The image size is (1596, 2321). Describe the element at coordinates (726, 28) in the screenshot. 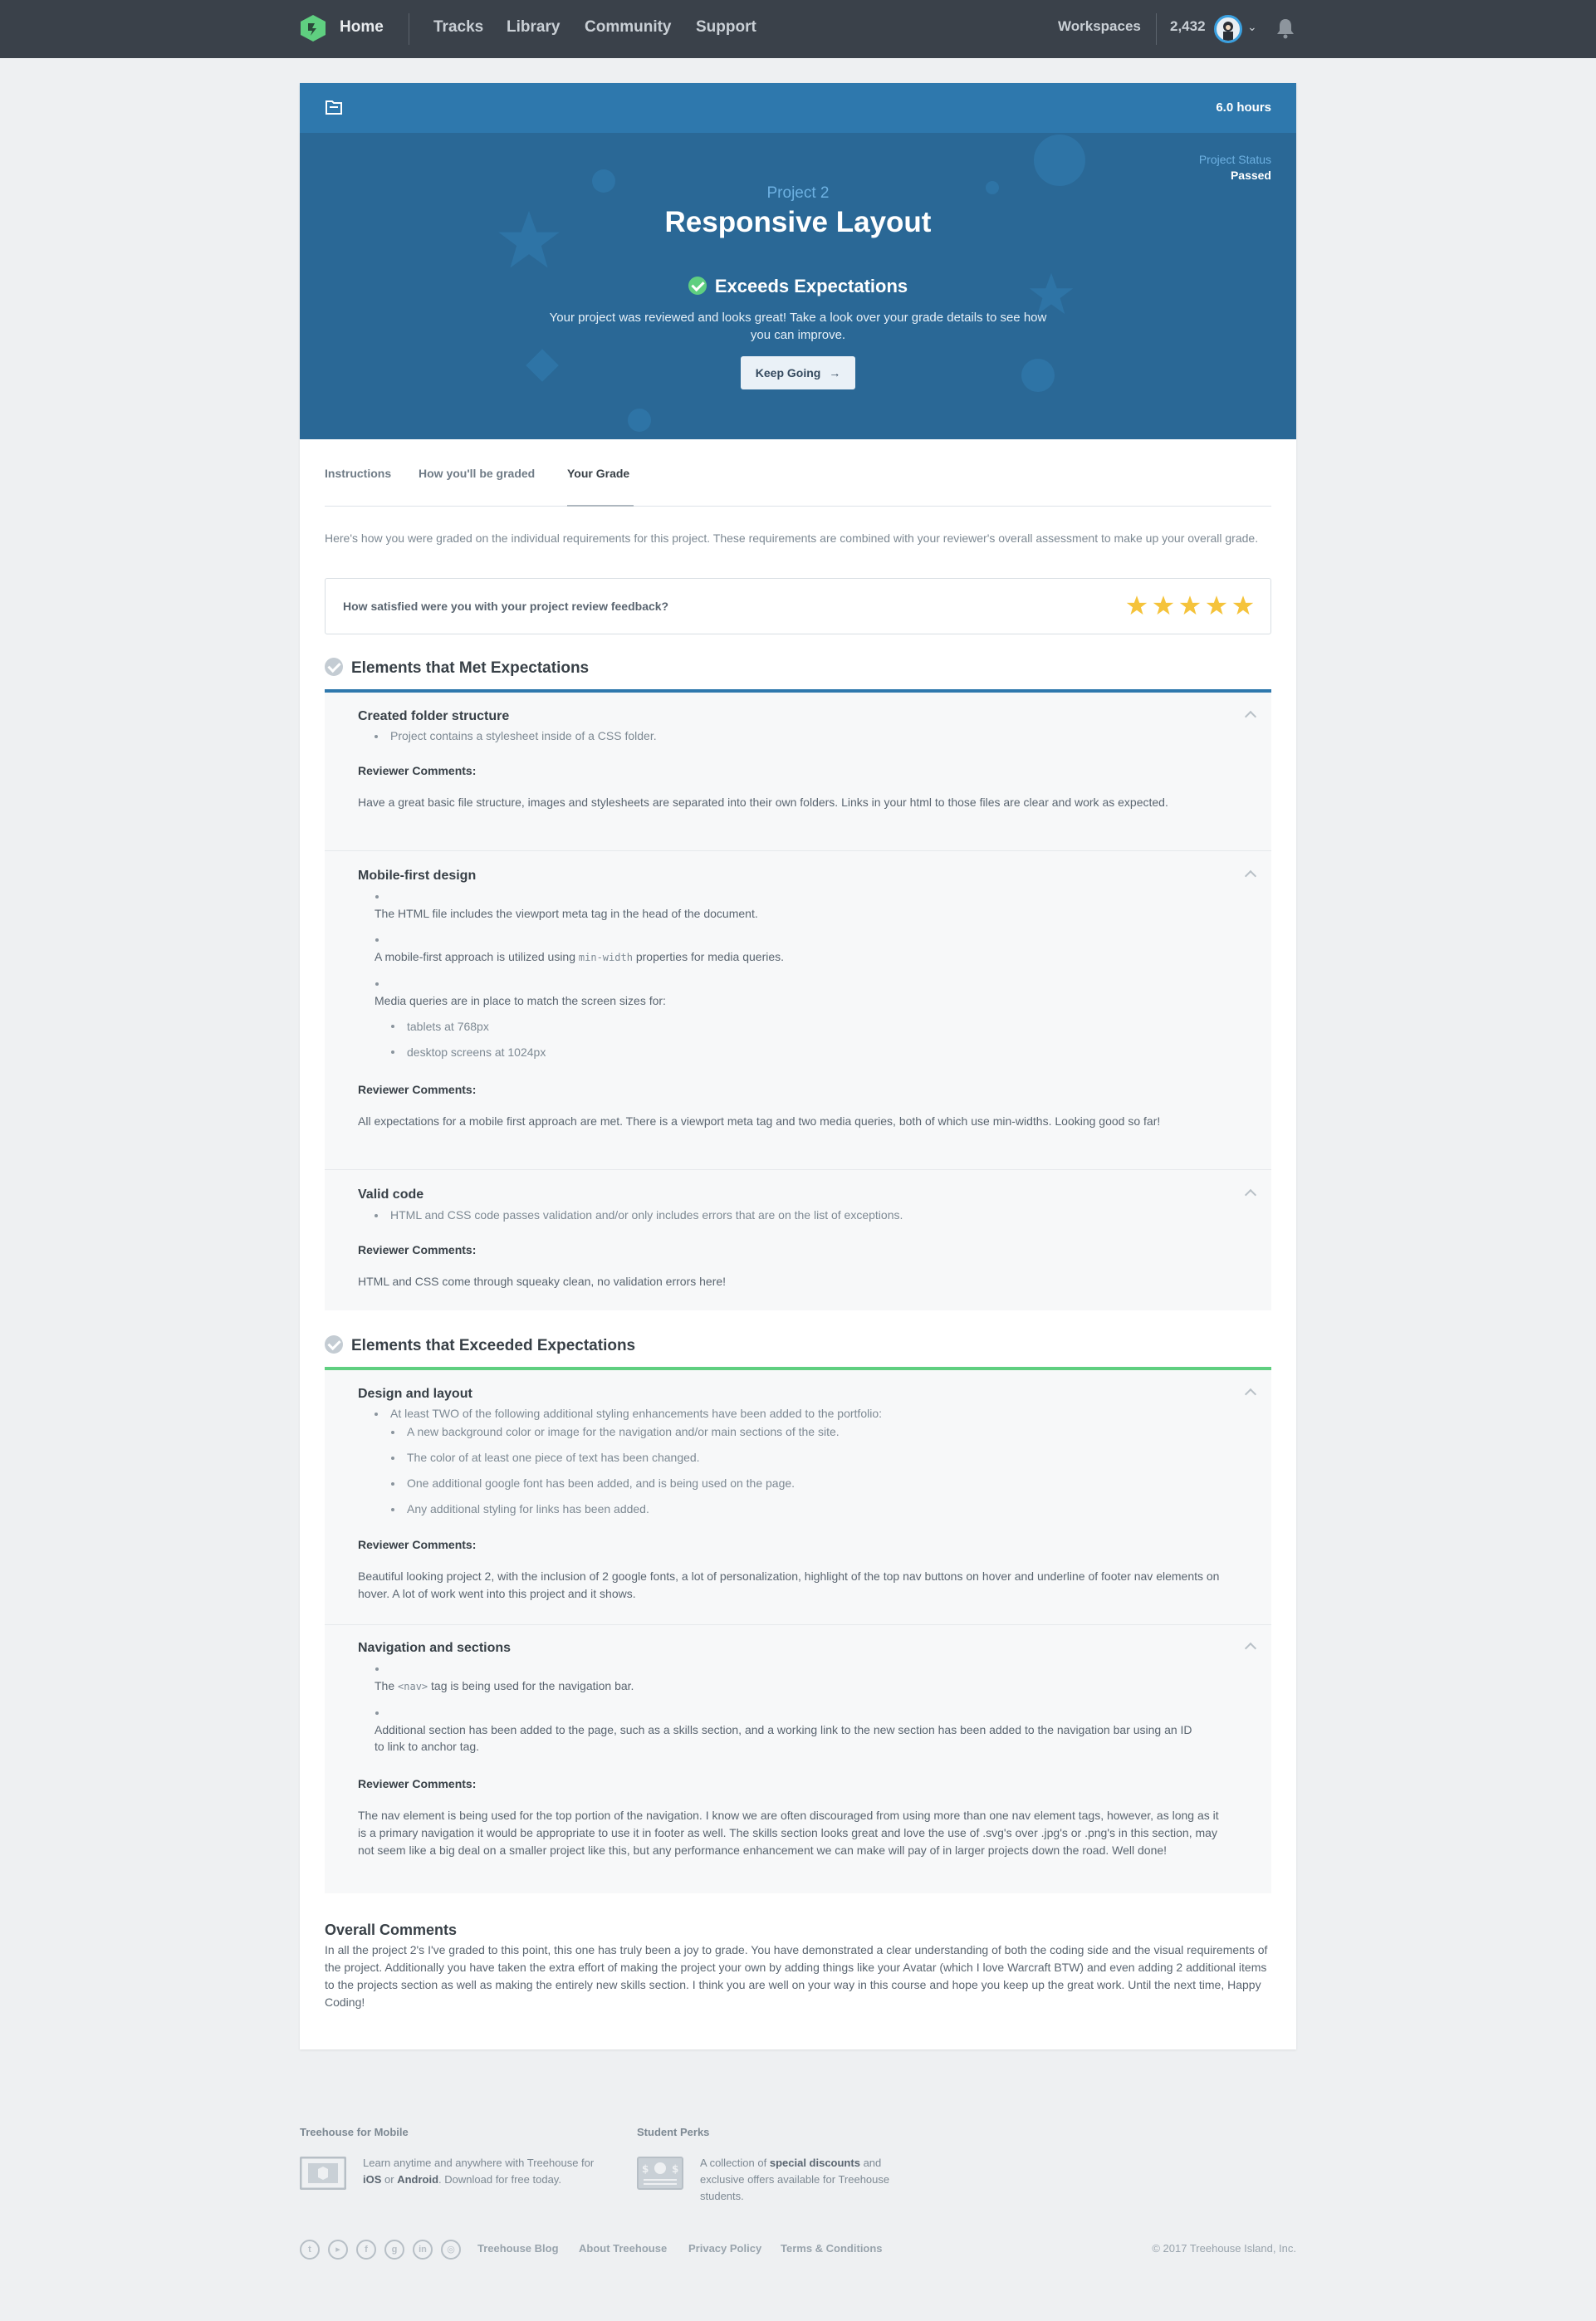

I see `nav-support-link: Support` at that location.